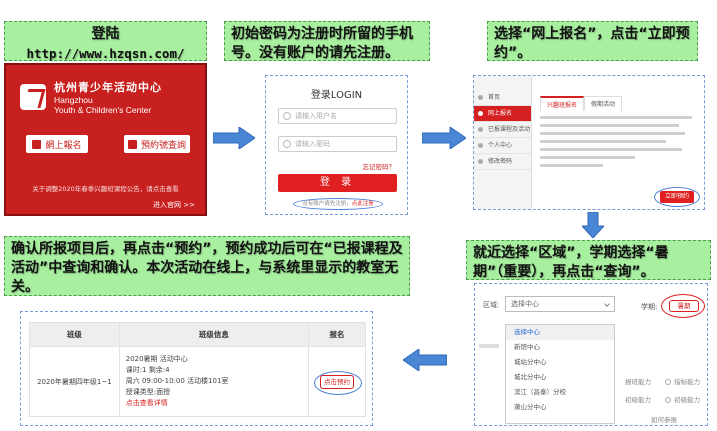 Image resolution: width=717 pixels, height=431 pixels. What do you see at coordinates (73, 100) in the screenshot?
I see `logo-en-text-1: Hangzhou` at bounding box center [73, 100].